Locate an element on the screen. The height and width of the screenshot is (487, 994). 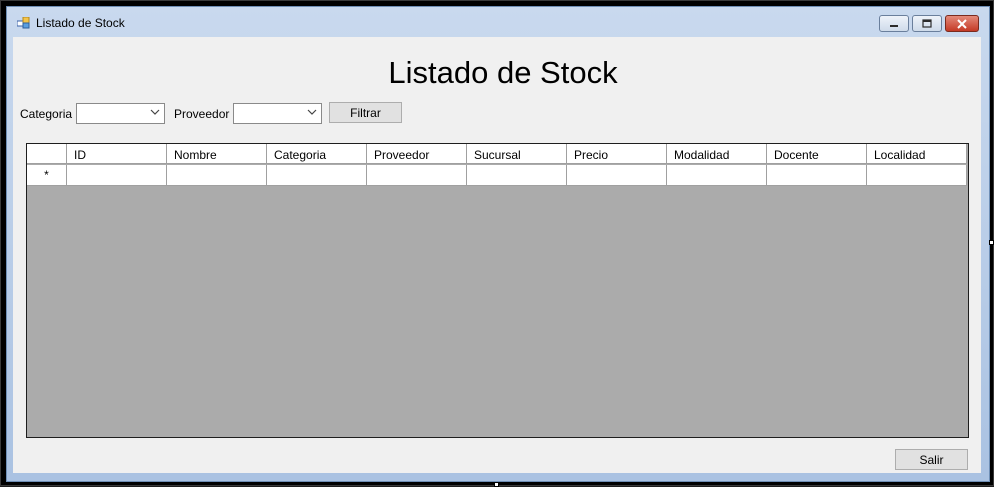
row-header-new: * is located at coordinates (47, 175).